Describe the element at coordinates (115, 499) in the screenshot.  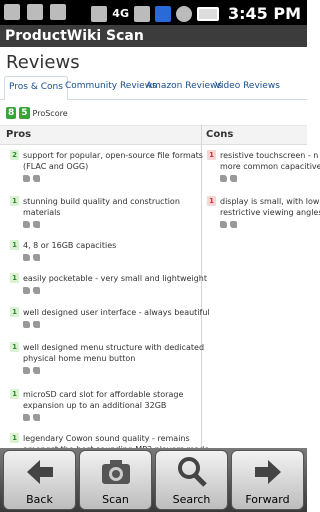
I see `scan-label: Scan` at that location.